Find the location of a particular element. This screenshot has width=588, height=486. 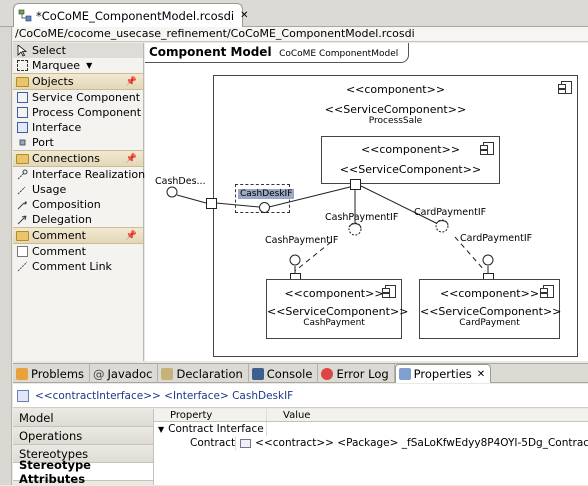

problems-icon is located at coordinates (22, 373).